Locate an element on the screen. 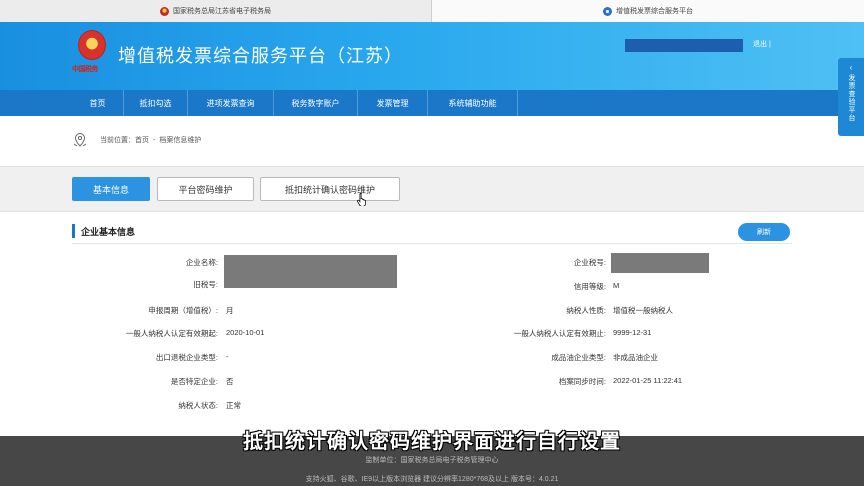 Image resolution: width=864 pixels, height=486 pixels. taxpayer-type-label: 纳税人性质: is located at coordinates (586, 310).